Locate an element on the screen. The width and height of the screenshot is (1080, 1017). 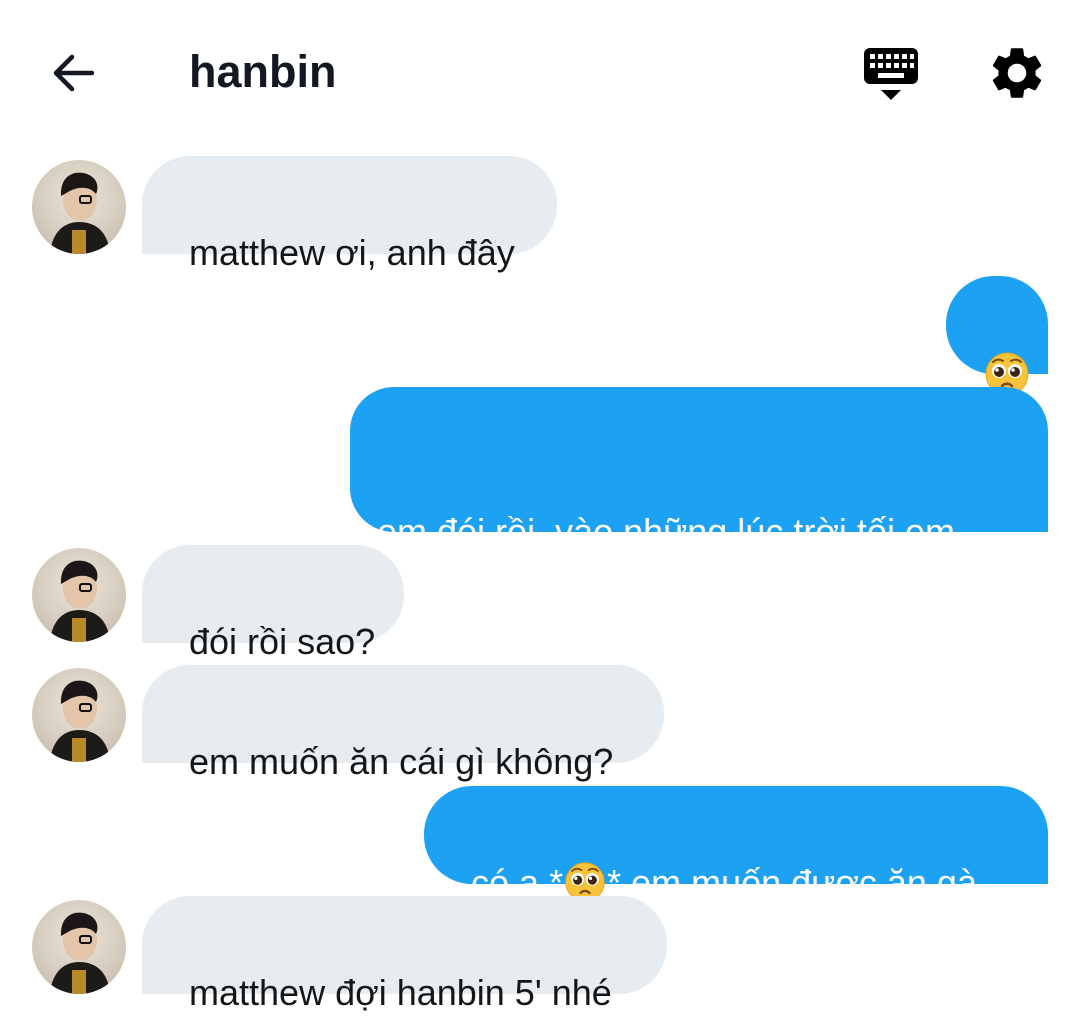
message-text: em muốn ăn cái gì không? is located at coordinates (401, 761).